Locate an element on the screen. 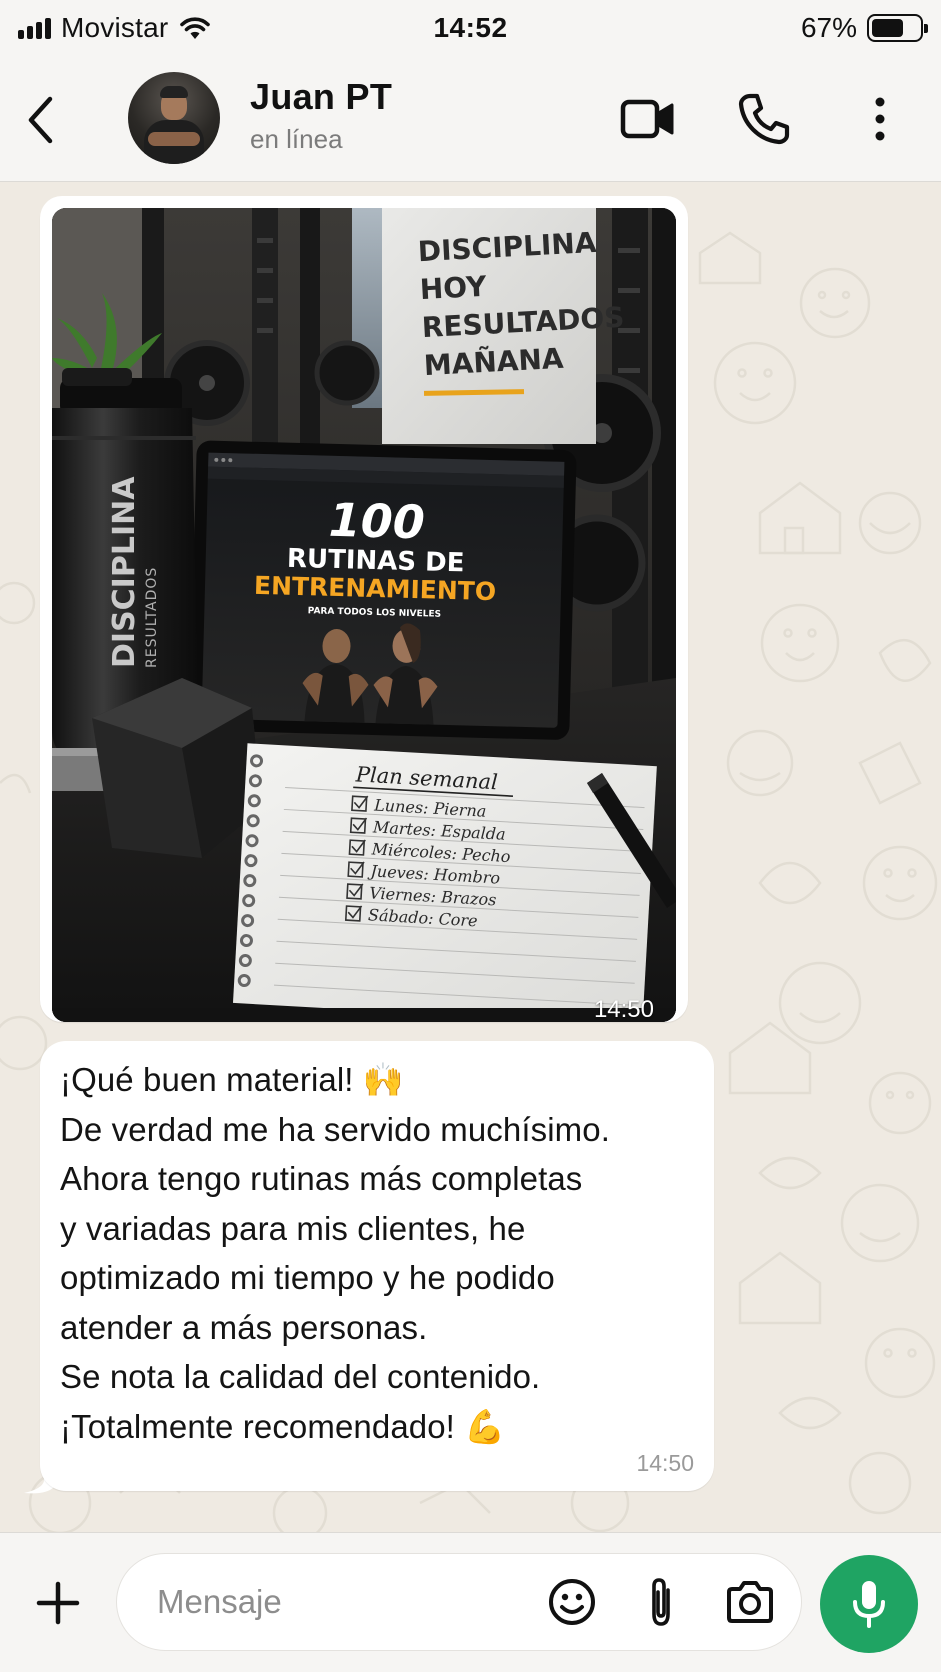 This screenshot has width=941, height=1672. message-line-1: ¡Qué buen material! 🙌 is located at coordinates (377, 1080).